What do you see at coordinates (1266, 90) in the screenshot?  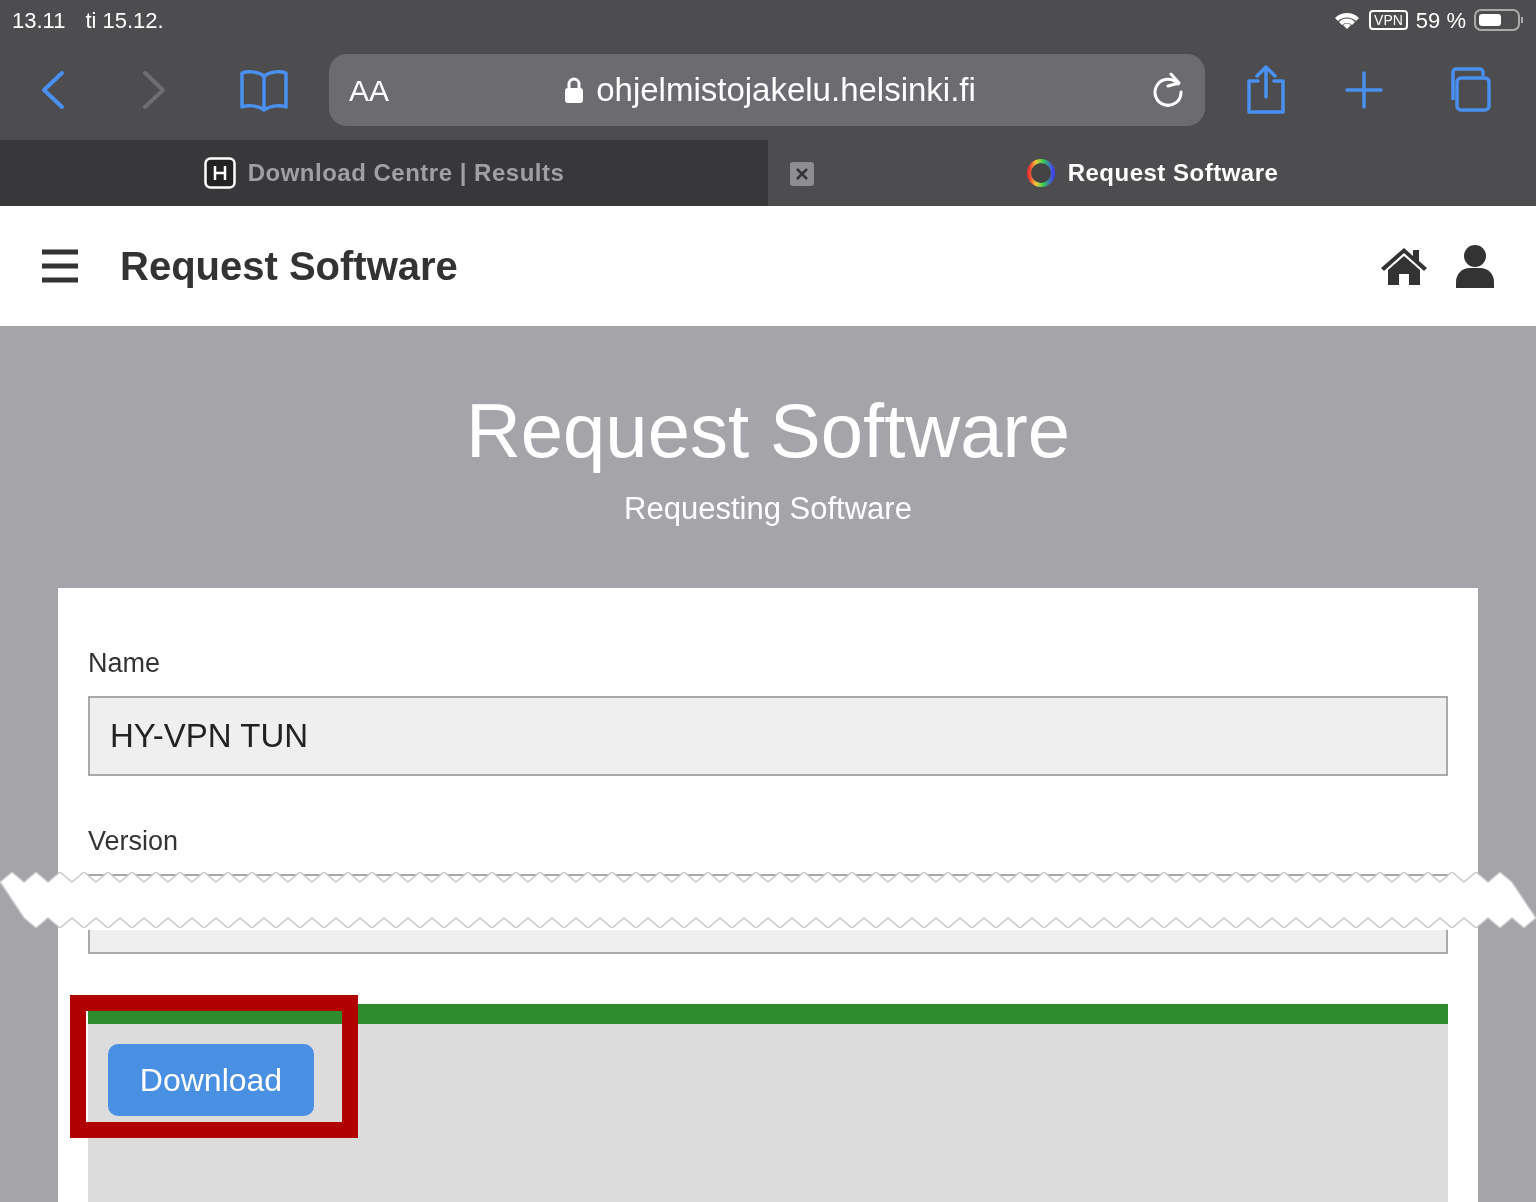 I see `share-icon` at bounding box center [1266, 90].